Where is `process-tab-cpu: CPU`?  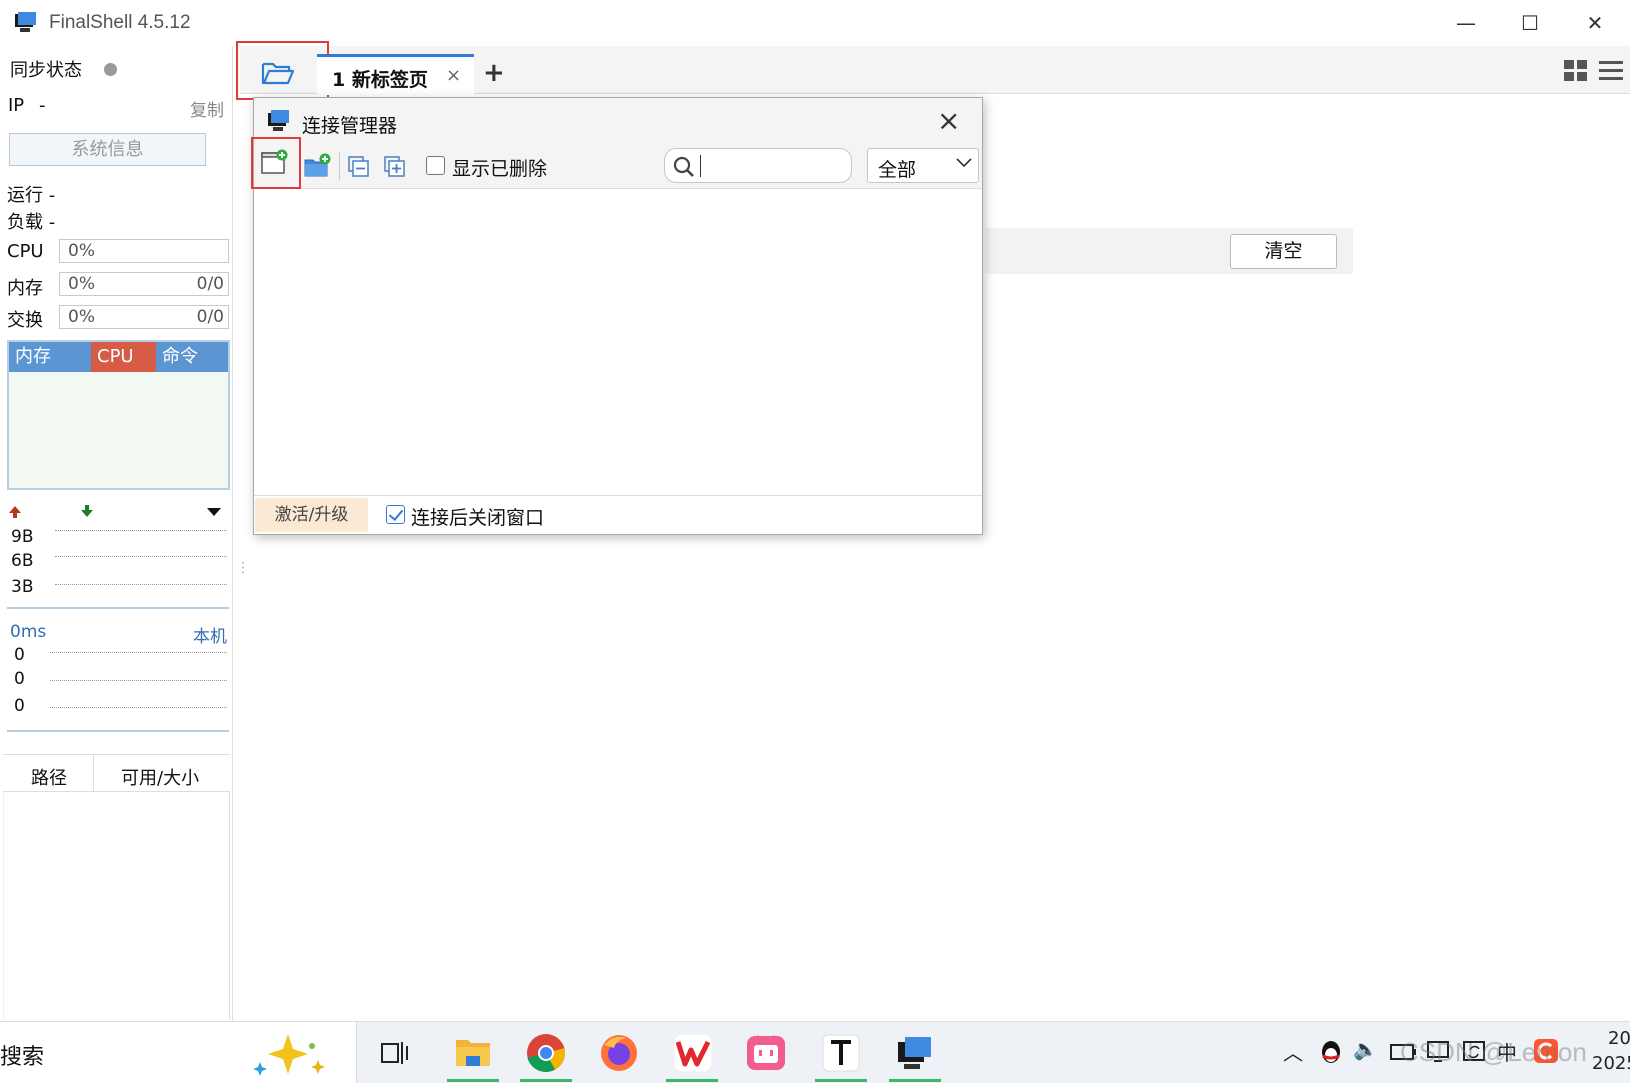 process-tab-cpu: CPU is located at coordinates (123, 357).